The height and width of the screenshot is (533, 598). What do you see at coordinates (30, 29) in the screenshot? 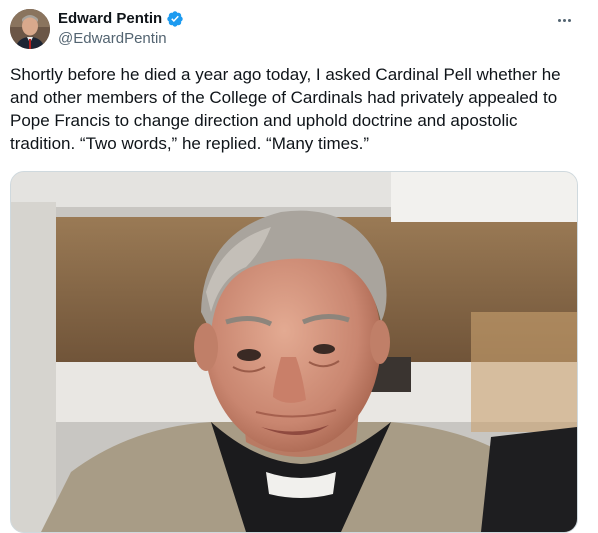
I see `avatar` at bounding box center [30, 29].